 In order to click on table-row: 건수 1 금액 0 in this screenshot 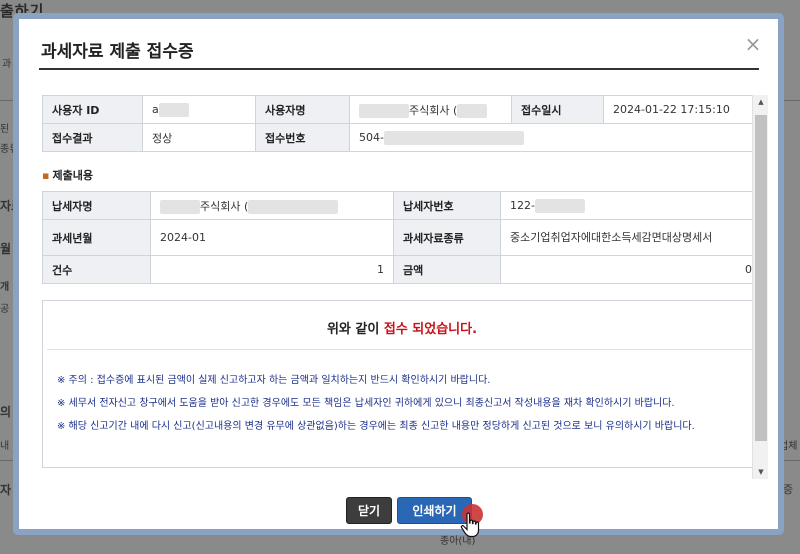, I will do `click(402, 269)`.